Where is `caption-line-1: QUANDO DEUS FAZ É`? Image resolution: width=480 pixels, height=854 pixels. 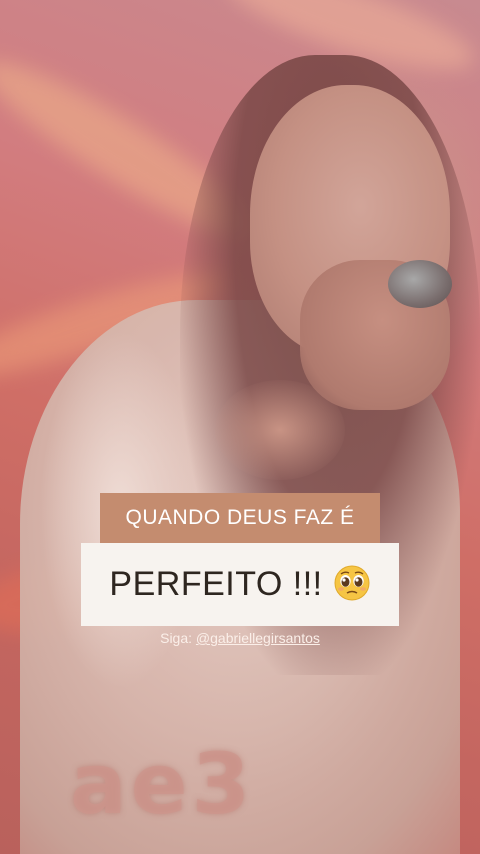 caption-line-1: QUANDO DEUS FAZ É is located at coordinates (240, 517).